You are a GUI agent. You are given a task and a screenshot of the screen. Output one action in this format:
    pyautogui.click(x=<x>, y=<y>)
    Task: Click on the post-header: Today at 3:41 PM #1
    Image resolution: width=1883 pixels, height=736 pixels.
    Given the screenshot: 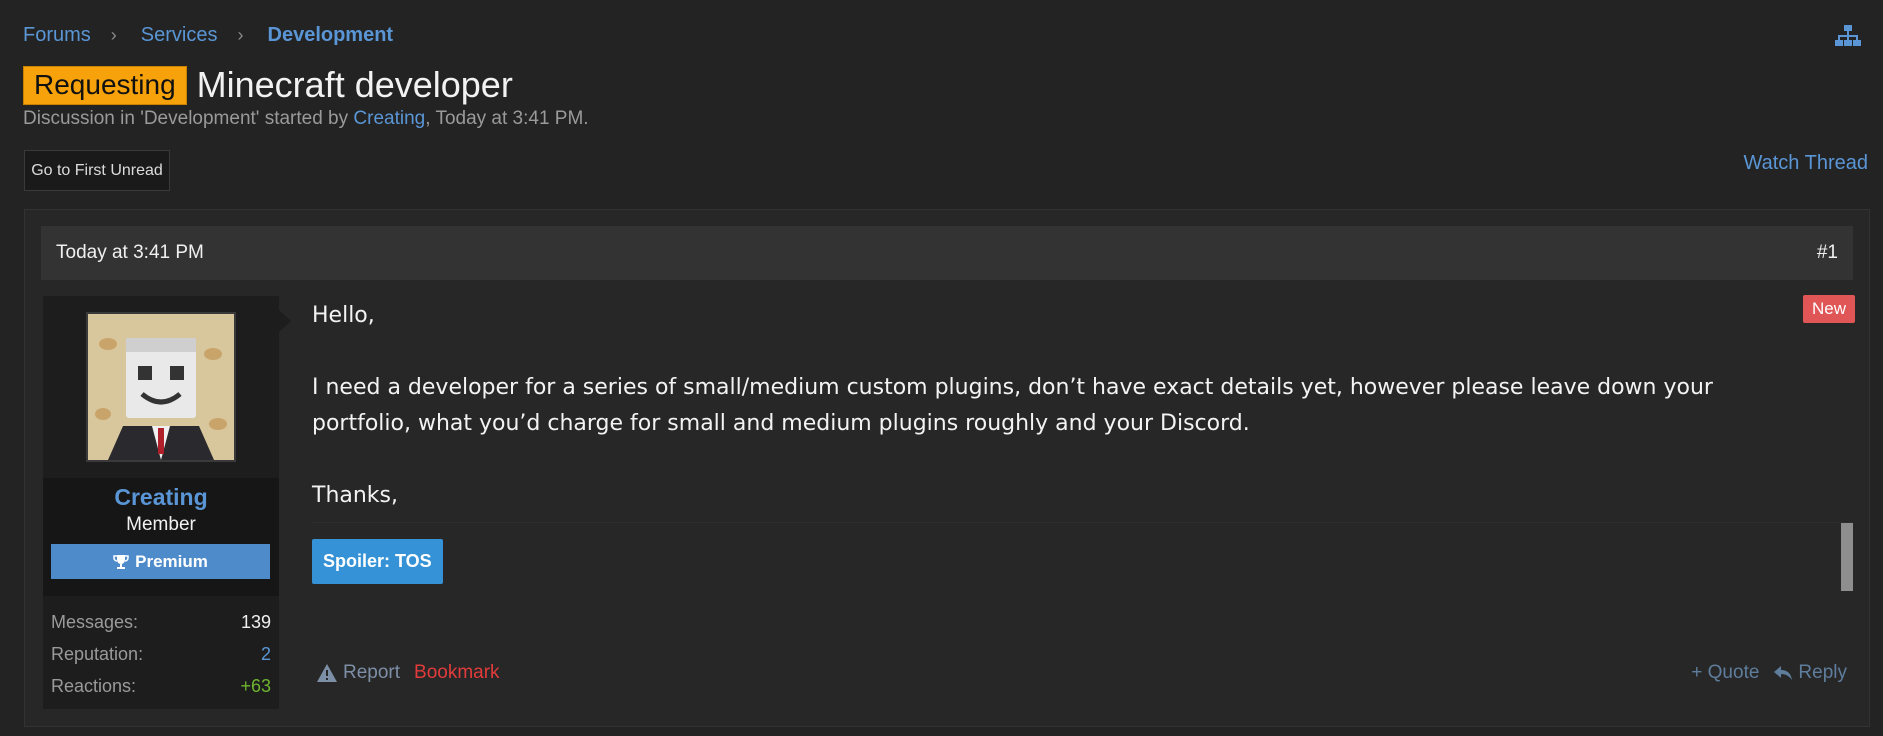 What is the action you would take?
    pyautogui.click(x=947, y=253)
    